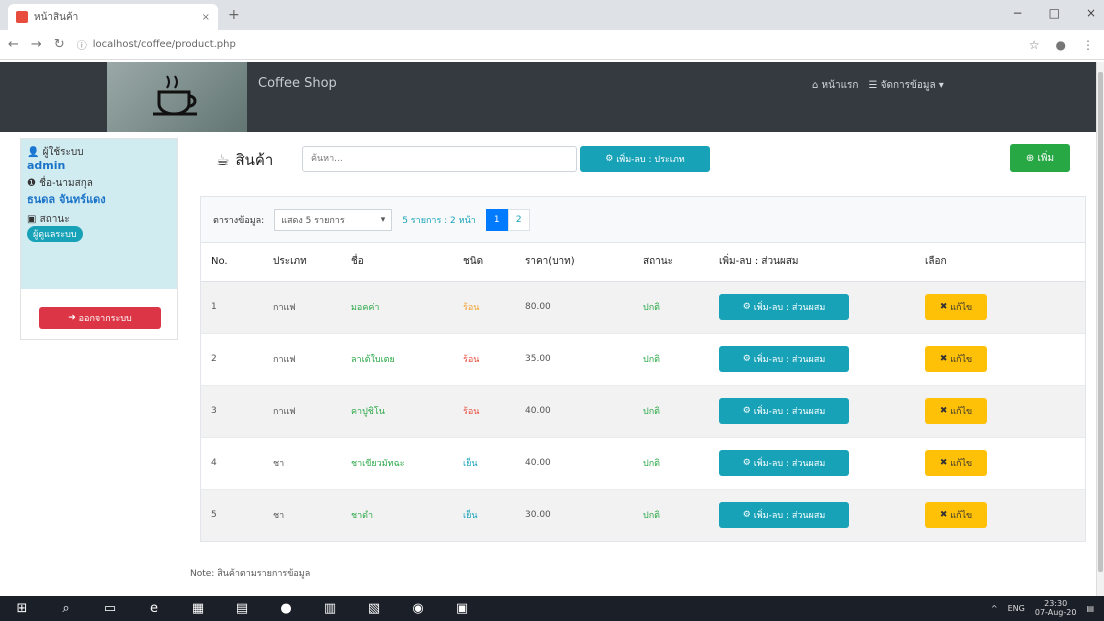 This screenshot has width=1104, height=621. Describe the element at coordinates (439, 159) in the screenshot. I see `search-input` at that location.